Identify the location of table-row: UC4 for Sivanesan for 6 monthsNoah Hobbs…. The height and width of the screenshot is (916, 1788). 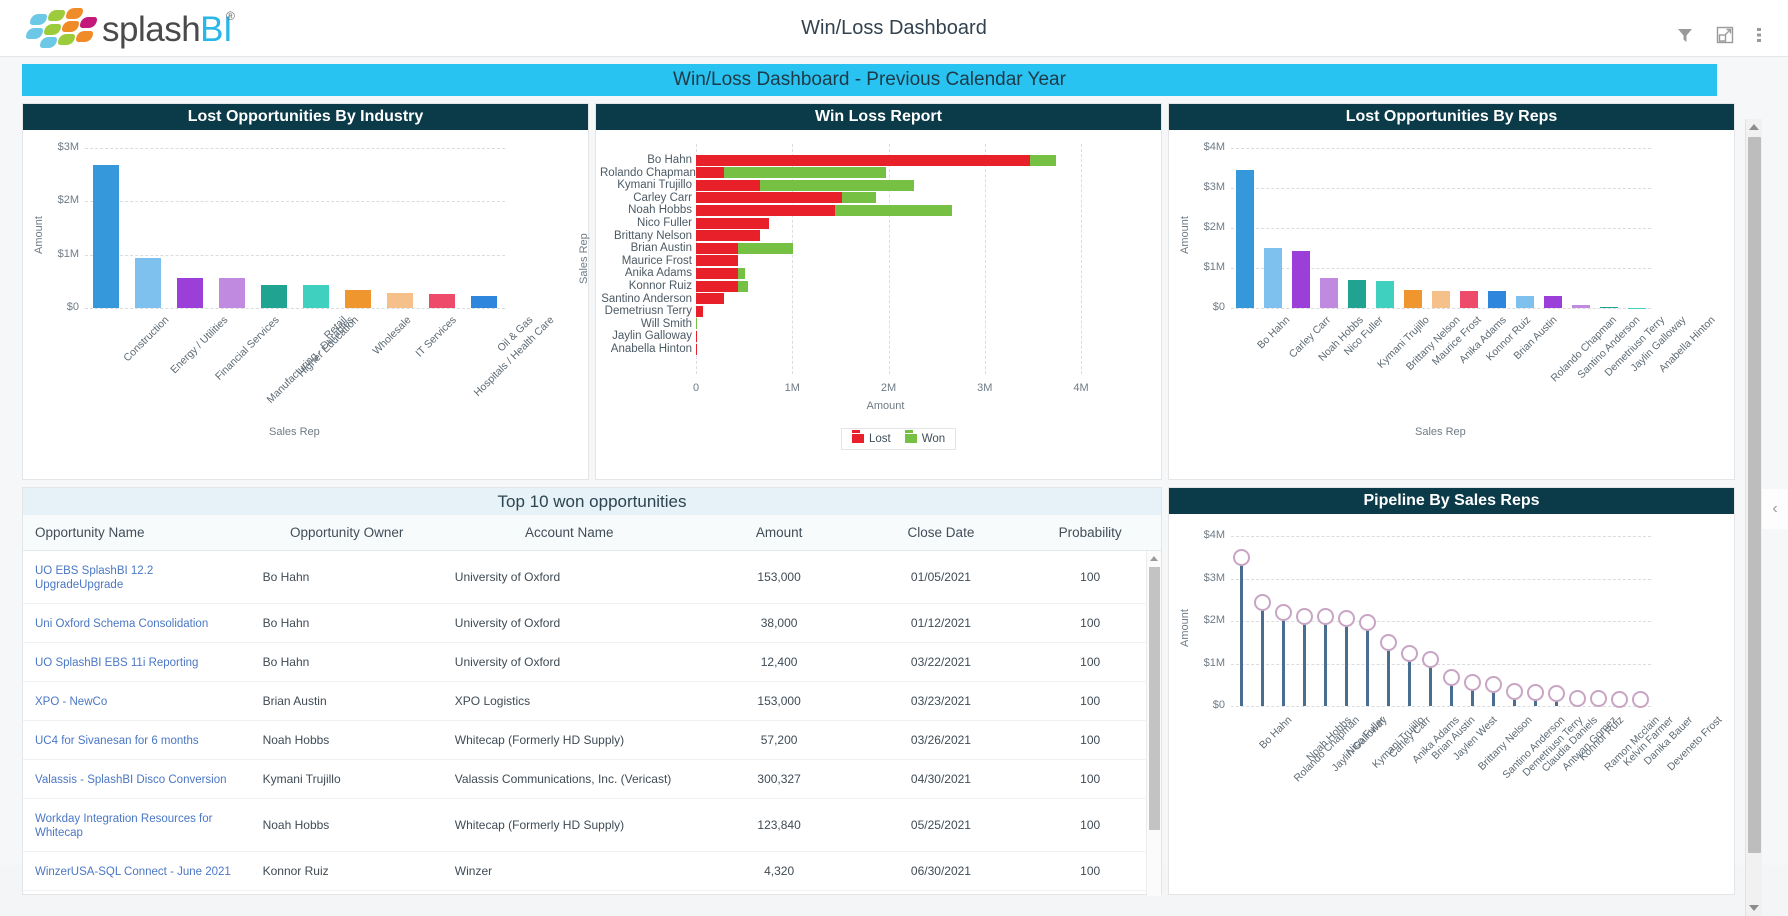
(592, 740).